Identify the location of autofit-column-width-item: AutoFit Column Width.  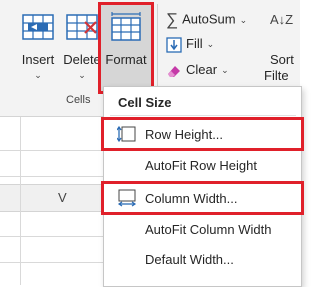
(202, 229).